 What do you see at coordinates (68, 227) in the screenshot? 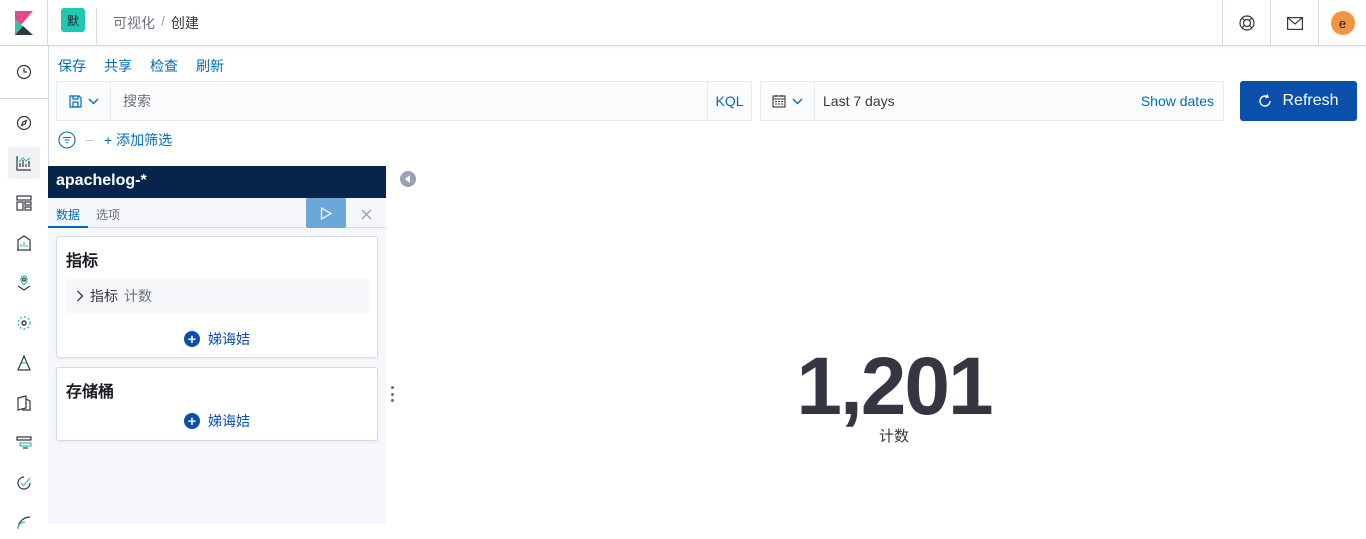
I see `active-tab-indicator` at bounding box center [68, 227].